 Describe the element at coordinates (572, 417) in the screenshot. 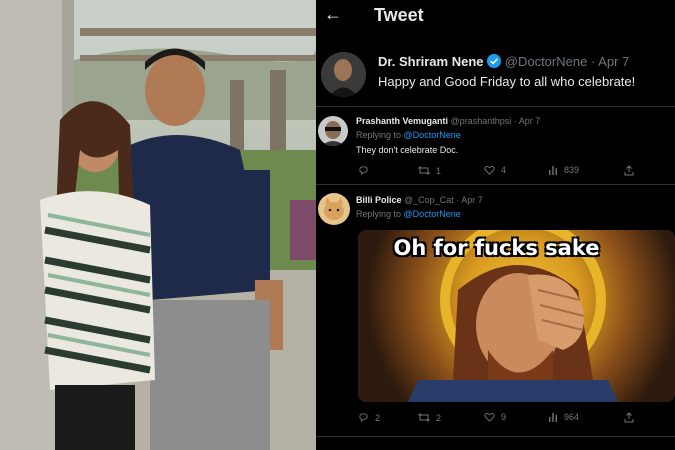

I see `views-count: 964` at that location.